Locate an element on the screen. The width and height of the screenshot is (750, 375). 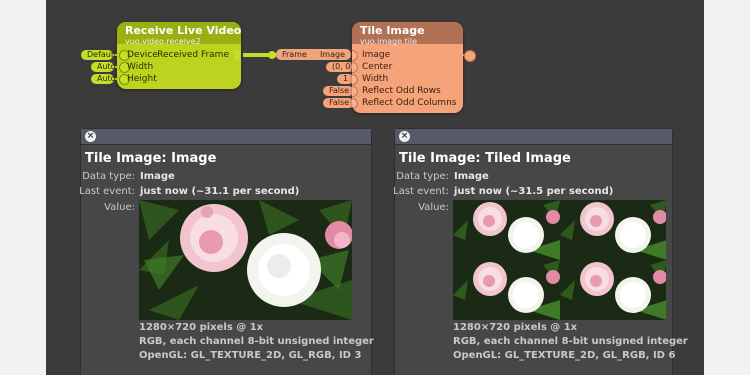
tile-node-header: Tile Image vuo.image.tile is located at coordinates (407, 34).